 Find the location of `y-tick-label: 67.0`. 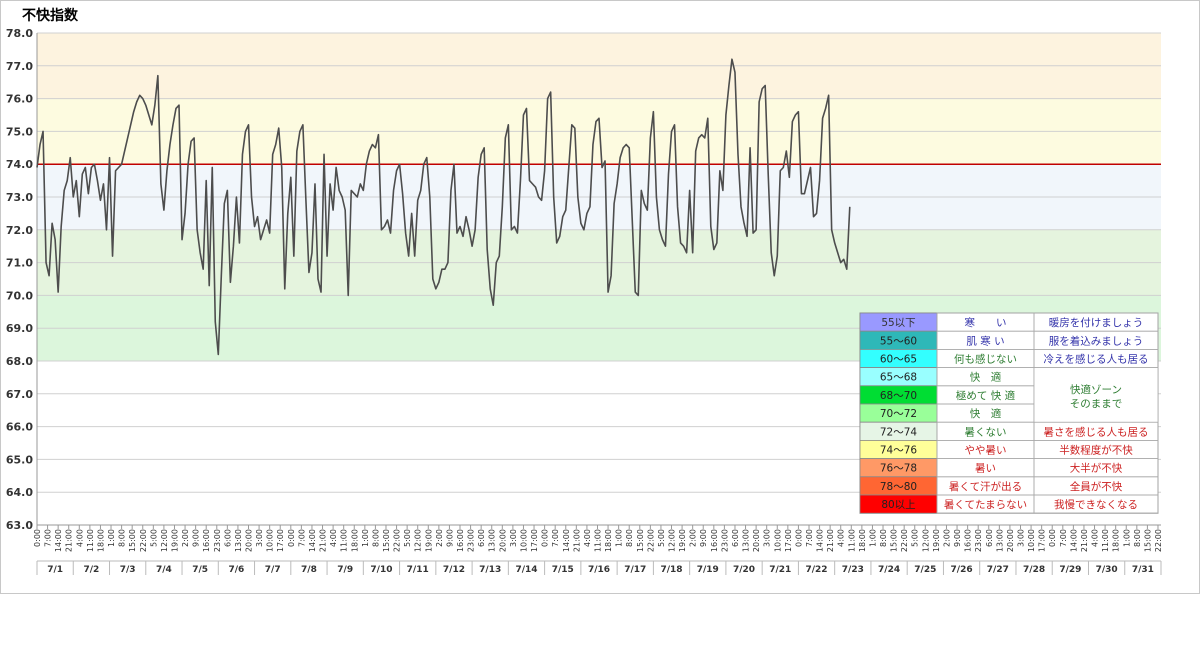

y-tick-label: 67.0 is located at coordinates (19, 394).